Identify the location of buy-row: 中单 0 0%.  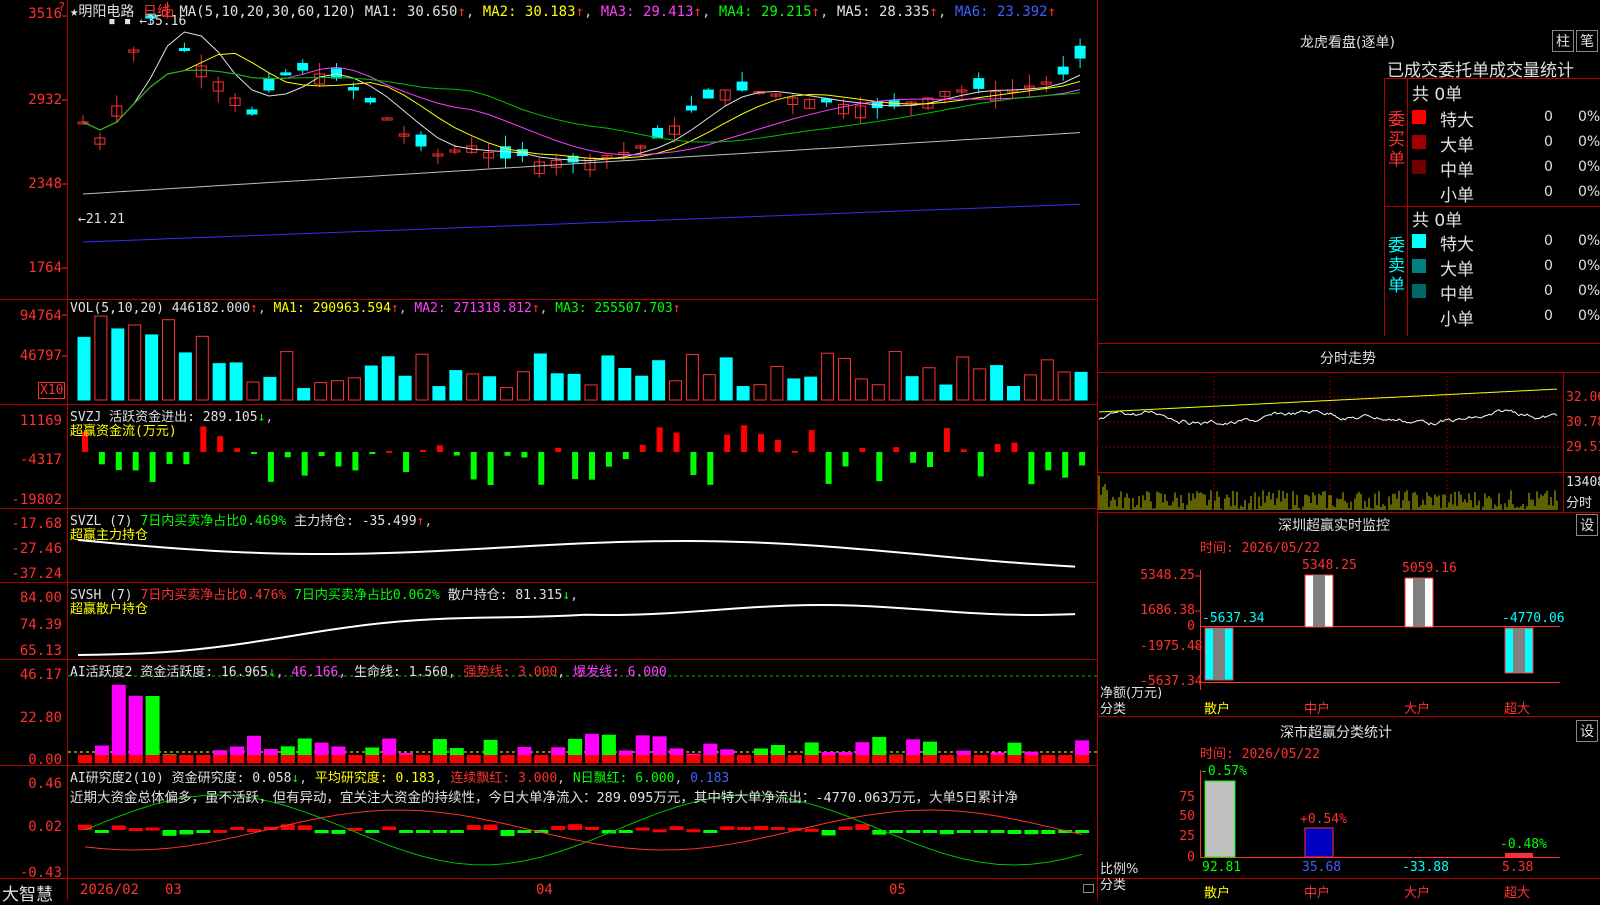
(1506, 168).